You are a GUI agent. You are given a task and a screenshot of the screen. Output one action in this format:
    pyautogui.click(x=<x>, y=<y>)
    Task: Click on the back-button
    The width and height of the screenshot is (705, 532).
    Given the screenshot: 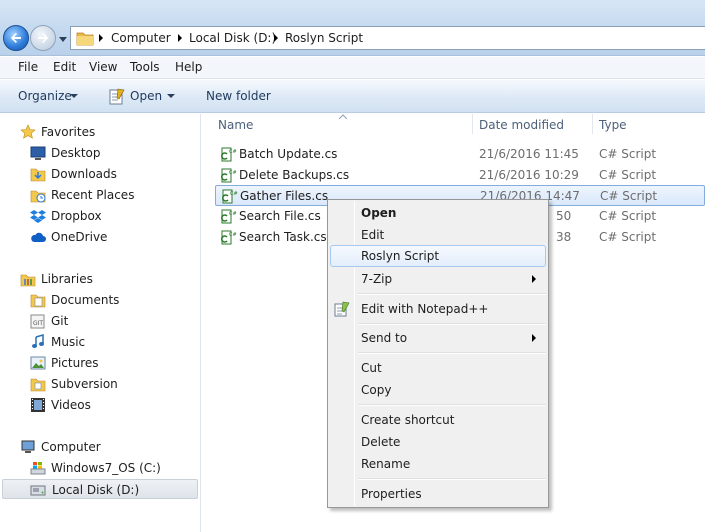 What is the action you would take?
    pyautogui.click(x=16, y=38)
    